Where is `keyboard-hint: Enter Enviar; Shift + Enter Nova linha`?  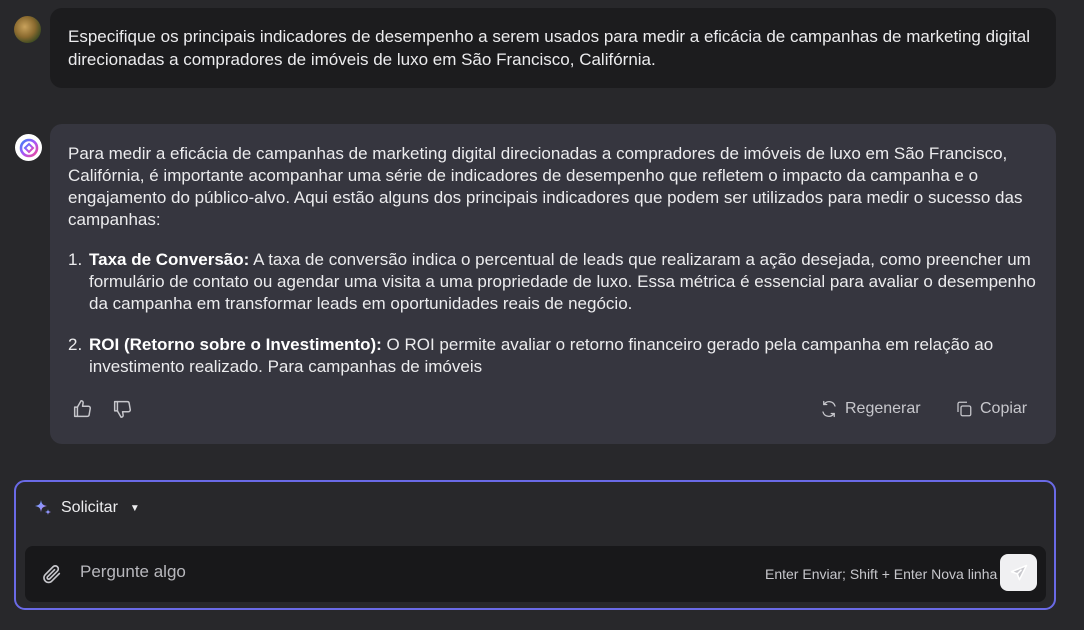 keyboard-hint: Enter Enviar; Shift + Enter Nova linha is located at coordinates (881, 574).